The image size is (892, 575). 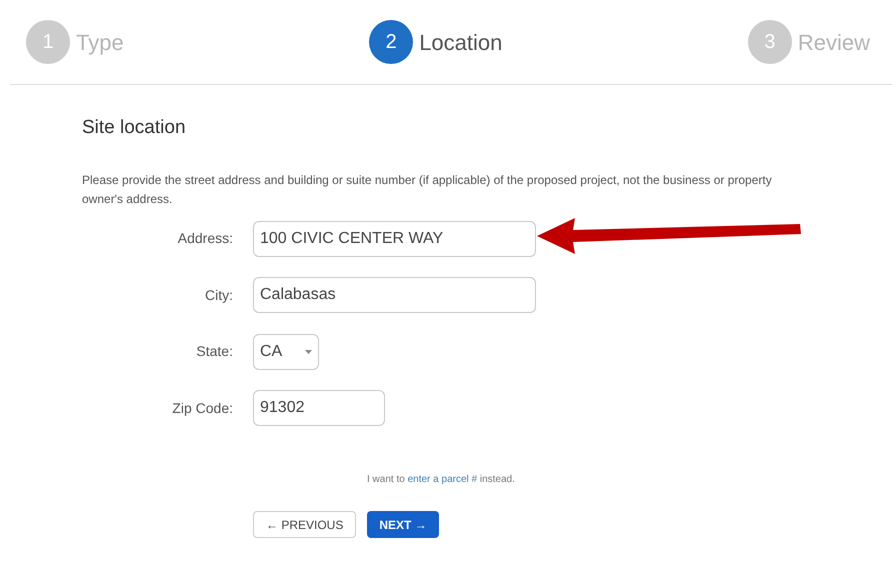 What do you see at coordinates (403, 524) in the screenshot?
I see `next-button: NEXT →` at bounding box center [403, 524].